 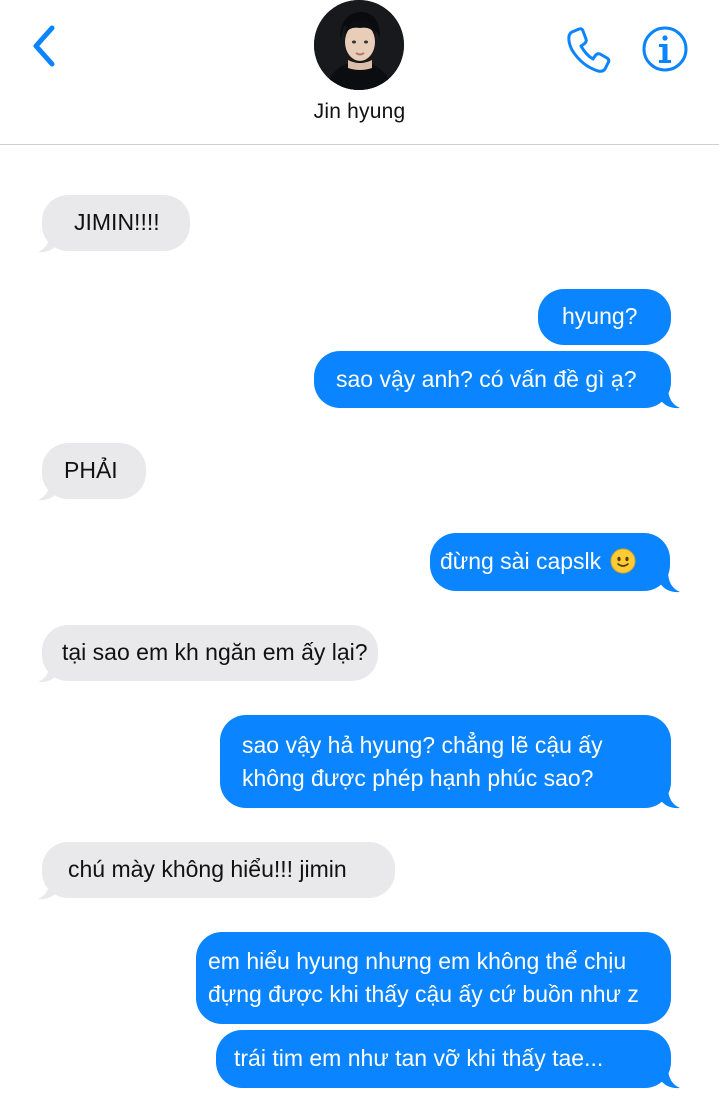 I want to click on outgoing-message: đừng sài capslk, so click(x=550, y=562).